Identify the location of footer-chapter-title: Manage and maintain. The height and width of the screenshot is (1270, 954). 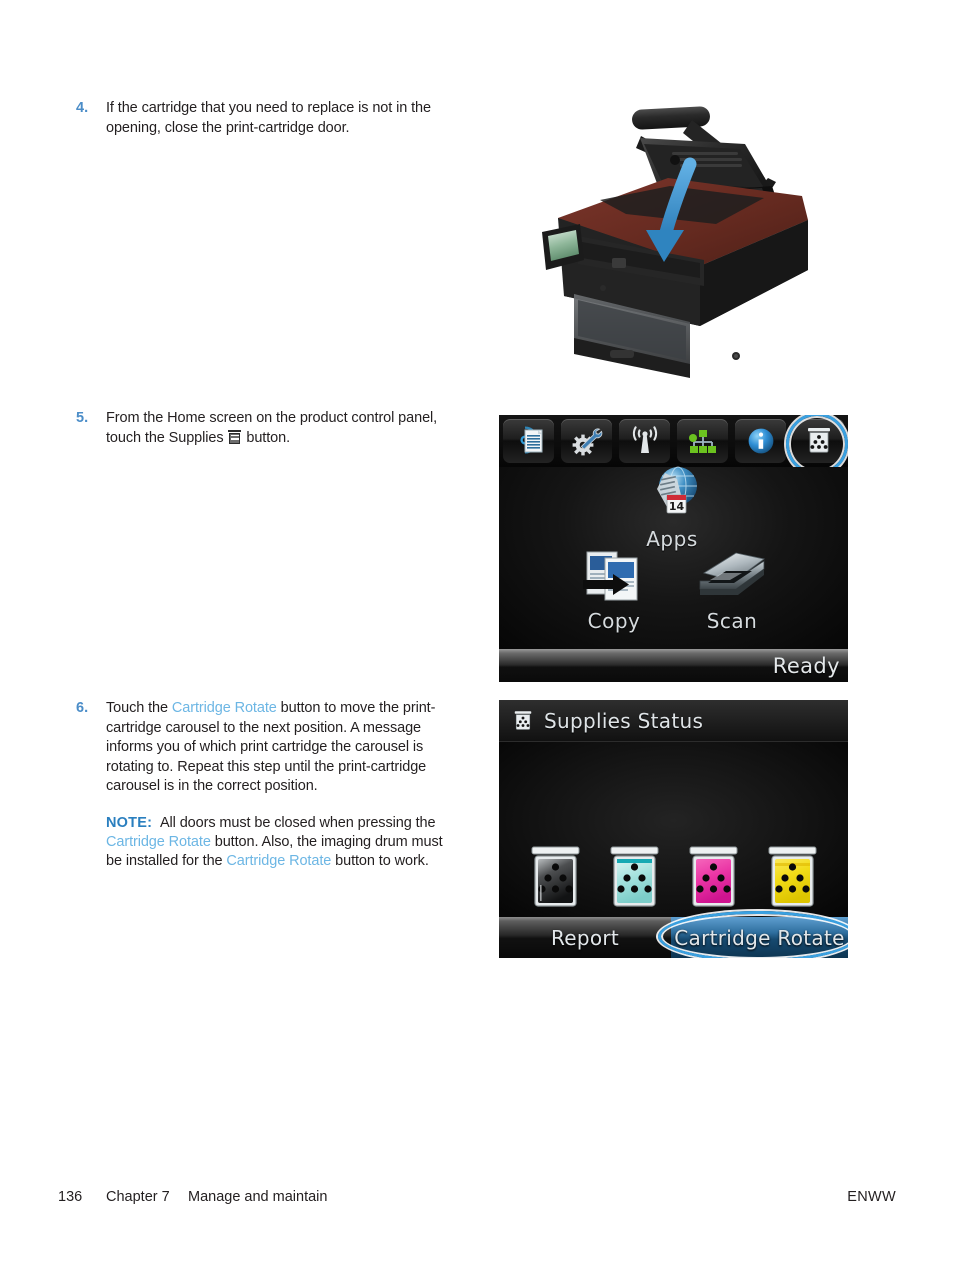
(258, 1197).